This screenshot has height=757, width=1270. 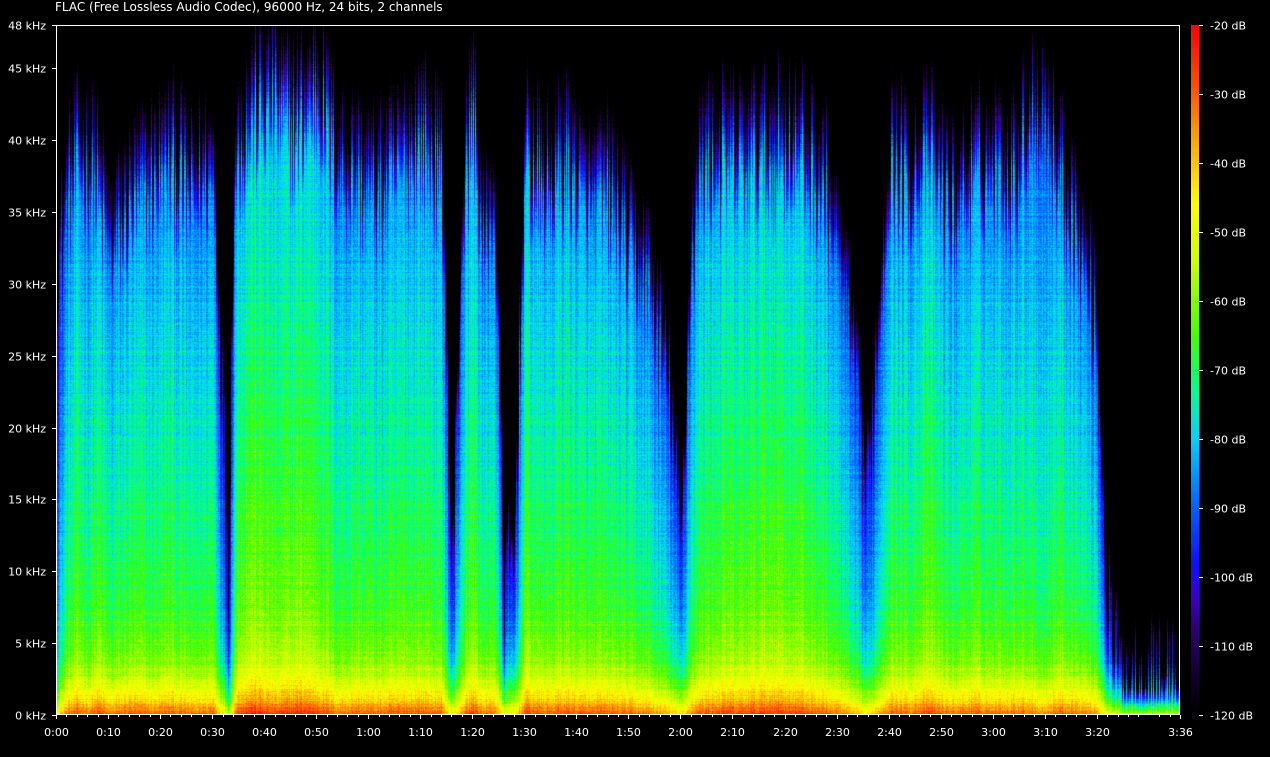 What do you see at coordinates (212, 732) in the screenshot?
I see `x-tick-label: 0:30` at bounding box center [212, 732].